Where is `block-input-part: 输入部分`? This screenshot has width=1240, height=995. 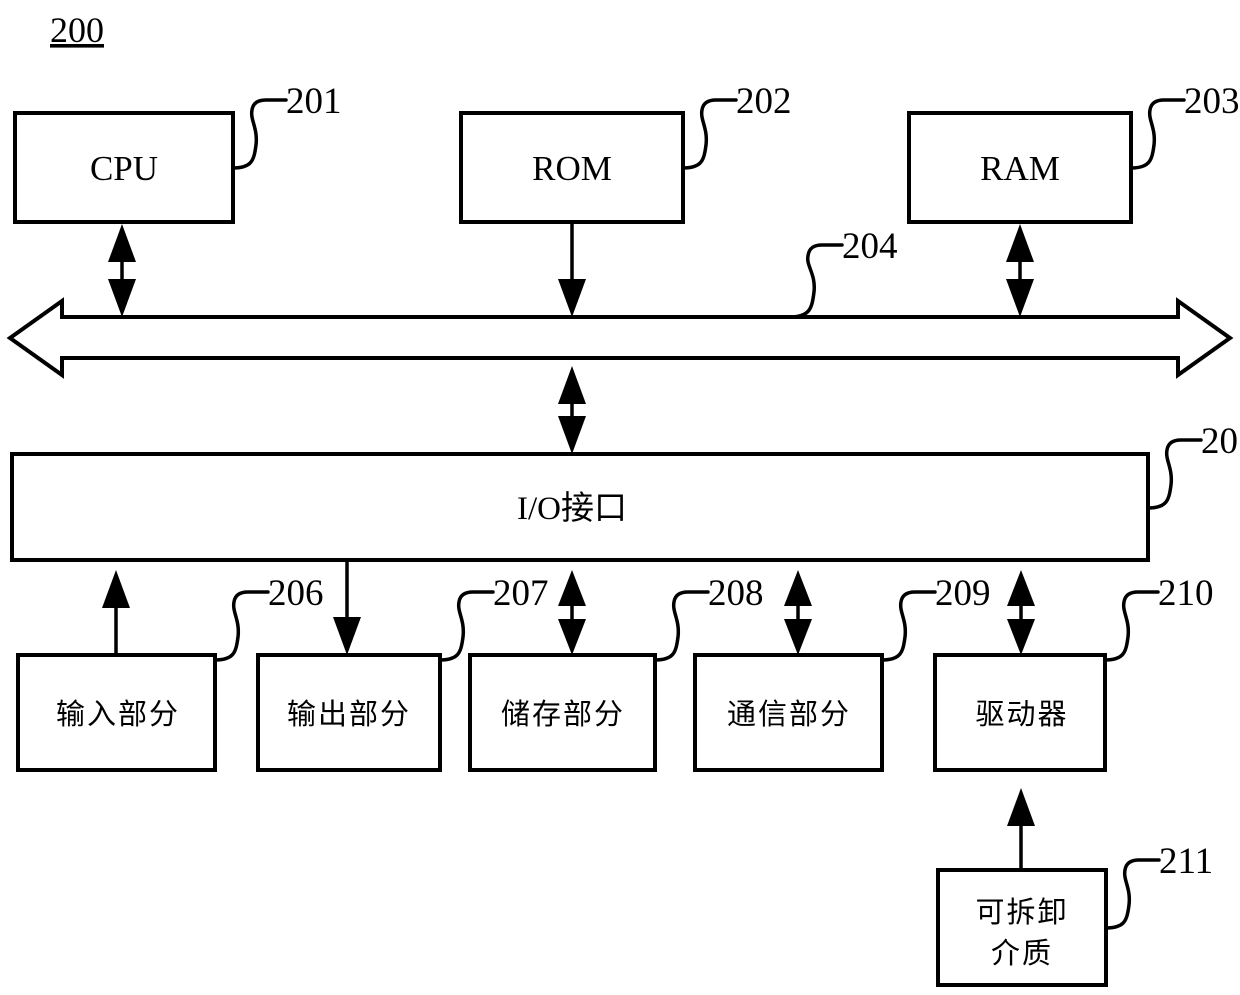 block-input-part: 输入部分 is located at coordinates (116, 712).